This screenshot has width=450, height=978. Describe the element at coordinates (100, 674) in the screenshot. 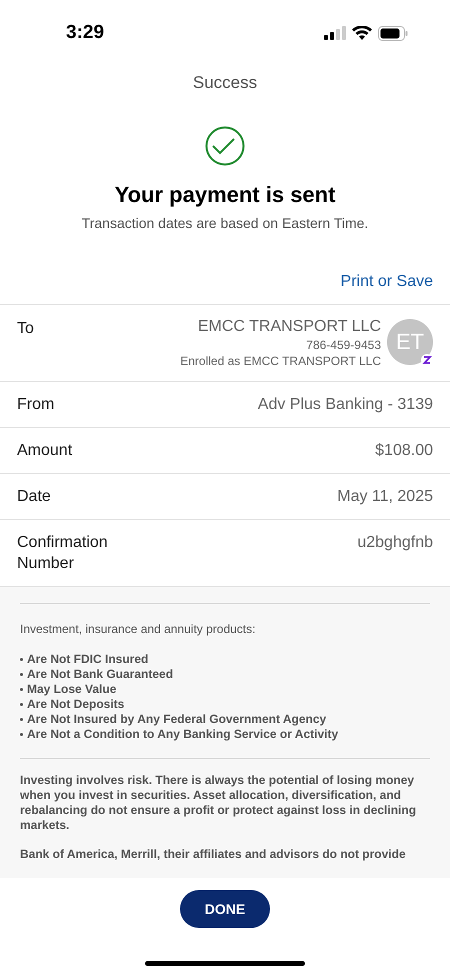

I see `disclosure-bullet: Are Not Bank Guaranteed` at that location.